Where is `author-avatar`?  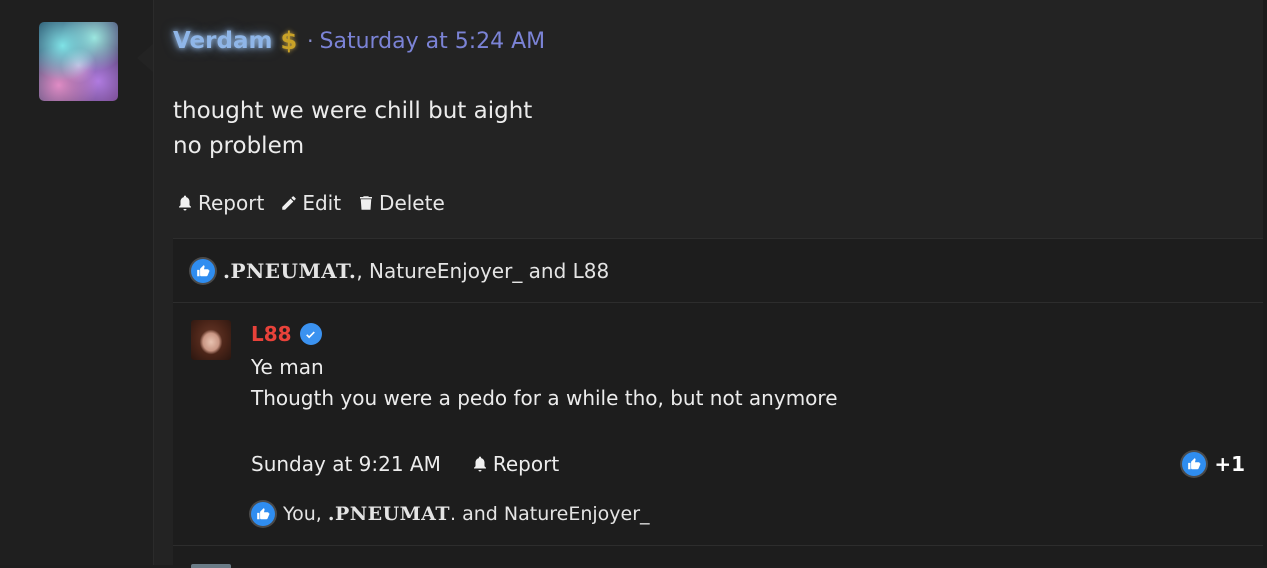
author-avatar is located at coordinates (78, 61).